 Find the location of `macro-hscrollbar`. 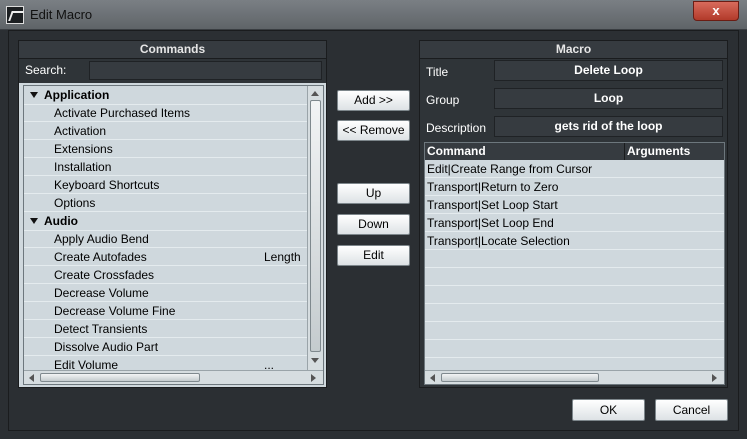

macro-hscrollbar is located at coordinates (574, 377).